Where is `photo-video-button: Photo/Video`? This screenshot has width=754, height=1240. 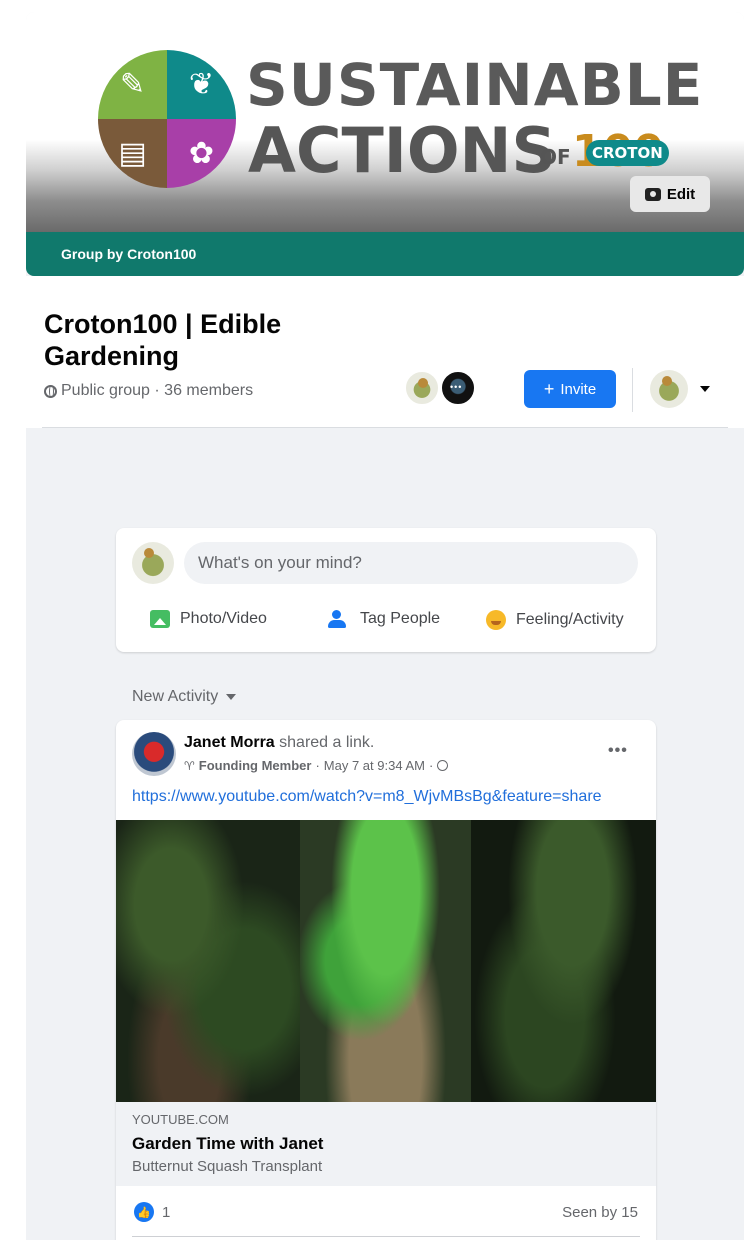 photo-video-button: Photo/Video is located at coordinates (208, 619).